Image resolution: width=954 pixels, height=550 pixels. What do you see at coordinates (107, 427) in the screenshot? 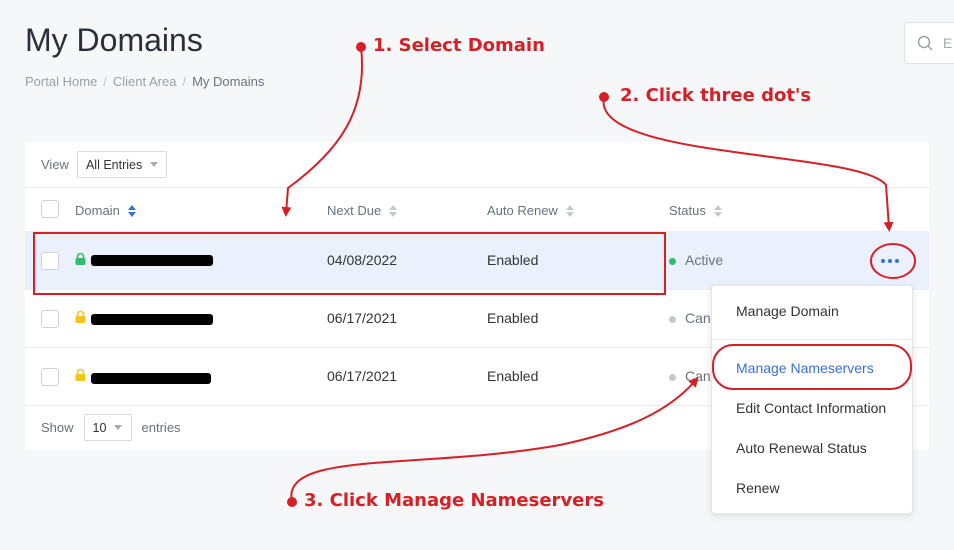
I see `page-size-select: 10` at bounding box center [107, 427].